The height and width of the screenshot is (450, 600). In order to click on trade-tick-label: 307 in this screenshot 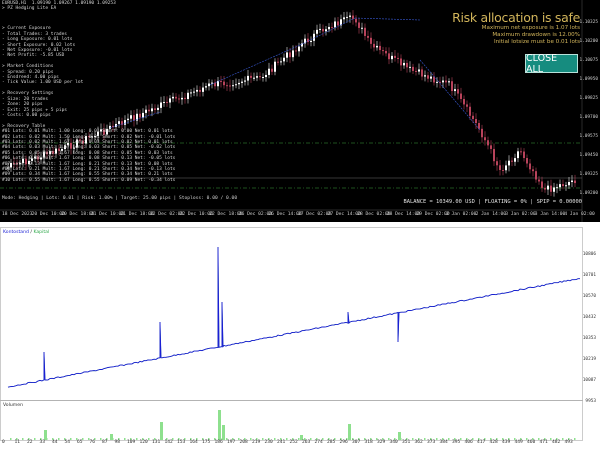, I will do `click(356, 442)`.